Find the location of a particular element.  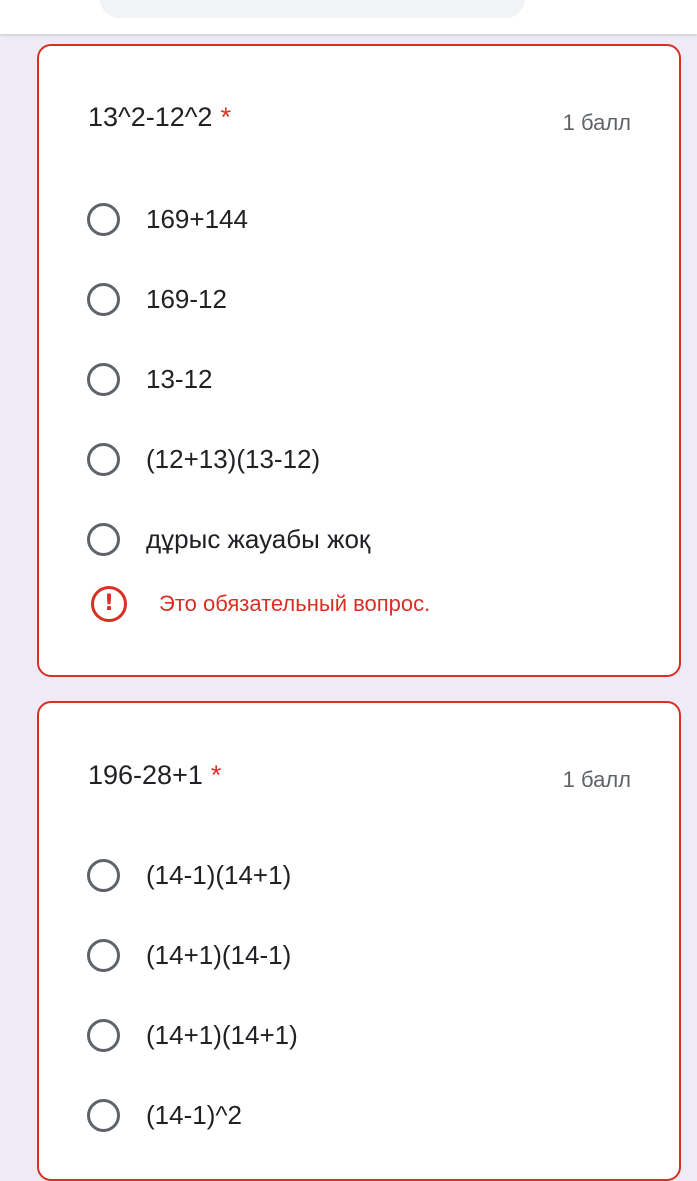

radio-option: (14-1)(14+1) is located at coordinates (189, 875).